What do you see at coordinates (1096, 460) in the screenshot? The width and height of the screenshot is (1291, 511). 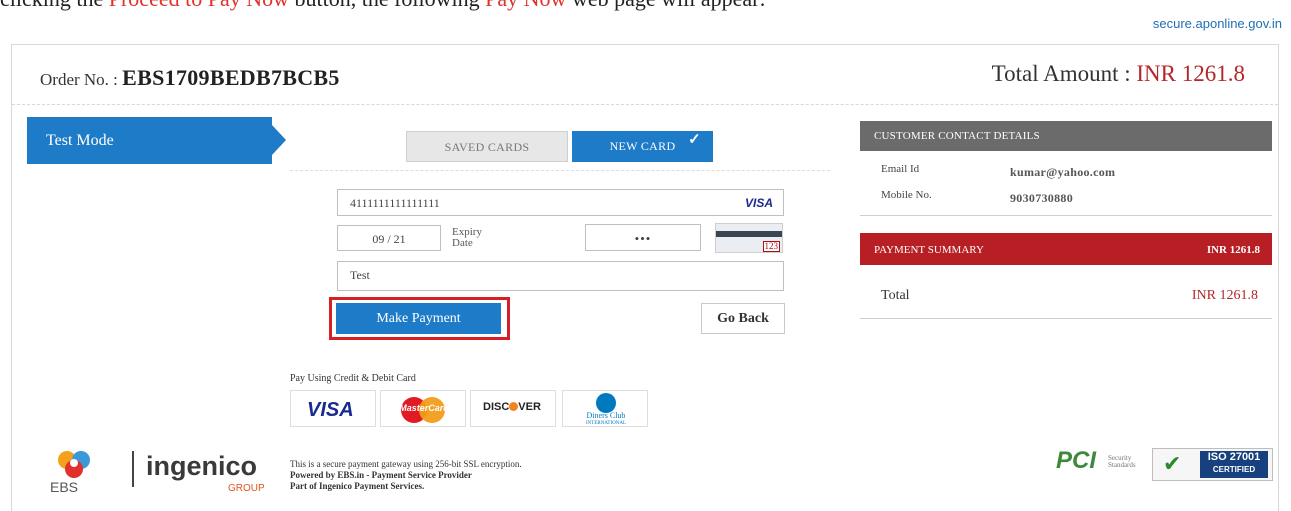 I see `pci-dss-badge: PCI Security Standards` at bounding box center [1096, 460].